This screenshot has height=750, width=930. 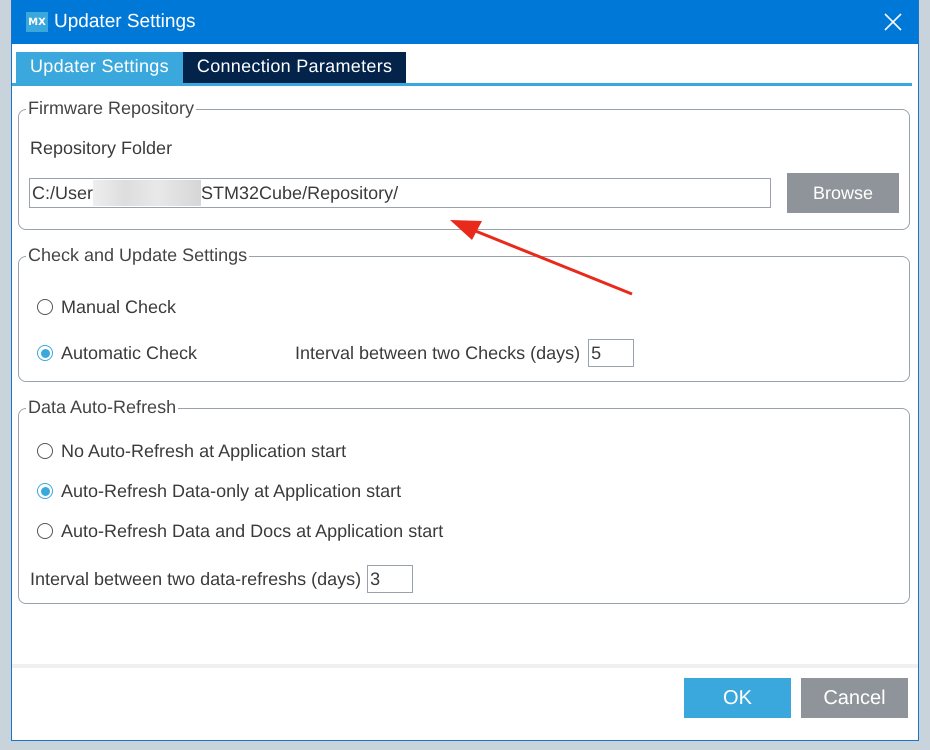 I want to click on field-label: Interval between two data-refreshs (days), so click(x=196, y=579).